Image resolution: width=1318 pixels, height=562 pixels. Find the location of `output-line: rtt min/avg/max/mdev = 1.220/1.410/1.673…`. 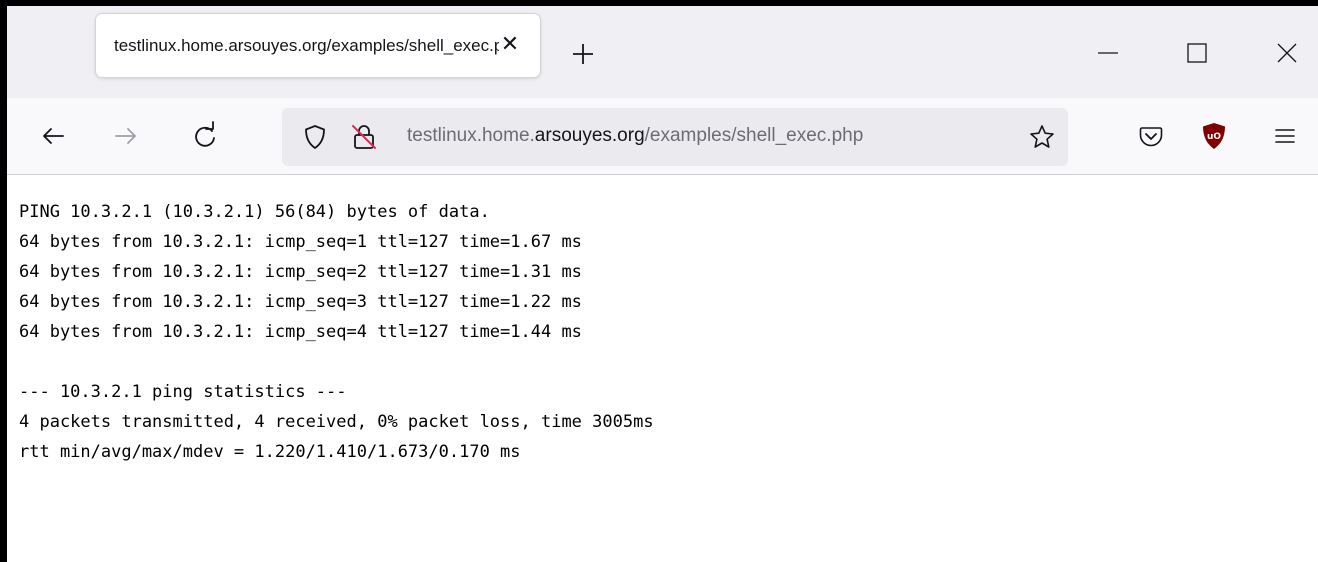

output-line: rtt min/avg/max/mdev = 1.220/1.410/1.673… is located at coordinates (270, 452).